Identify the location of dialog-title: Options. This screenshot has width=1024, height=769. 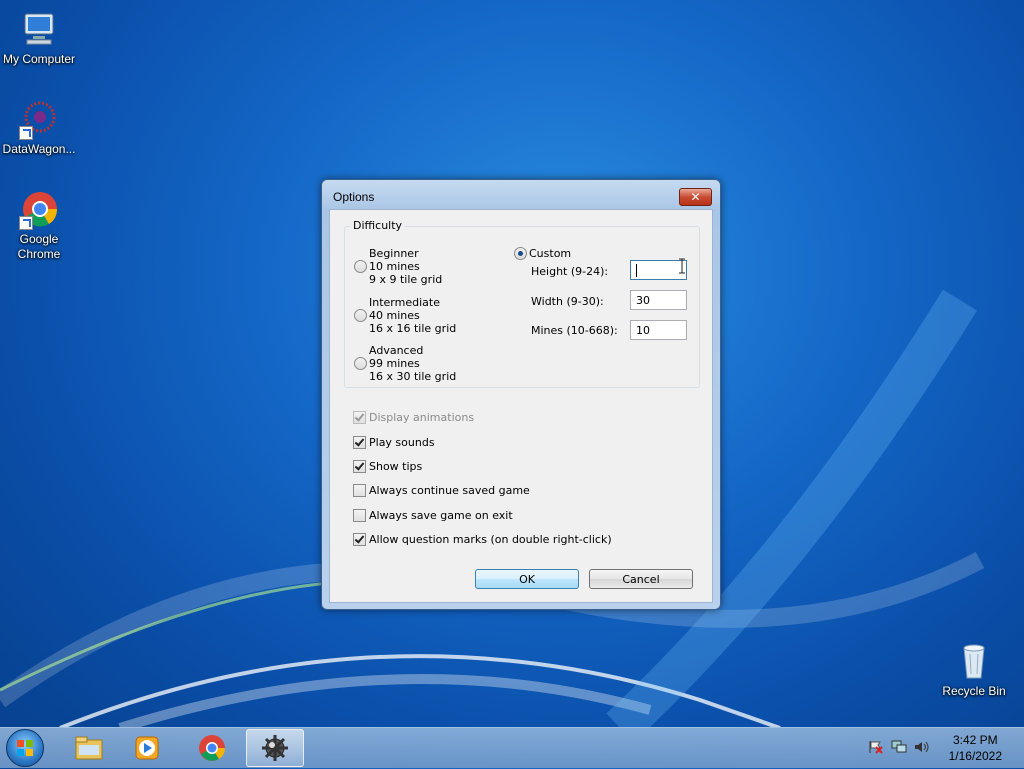
(354, 197).